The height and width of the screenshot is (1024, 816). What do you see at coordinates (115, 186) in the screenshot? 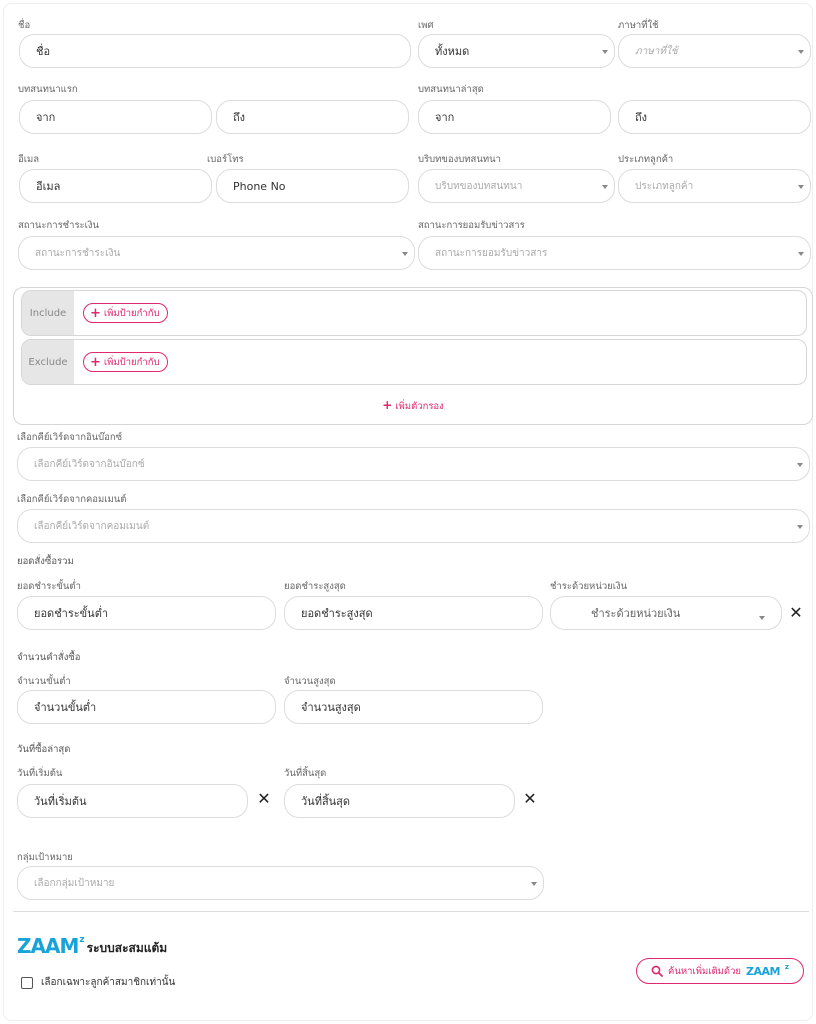
I see `email-input: อีเมล` at bounding box center [115, 186].